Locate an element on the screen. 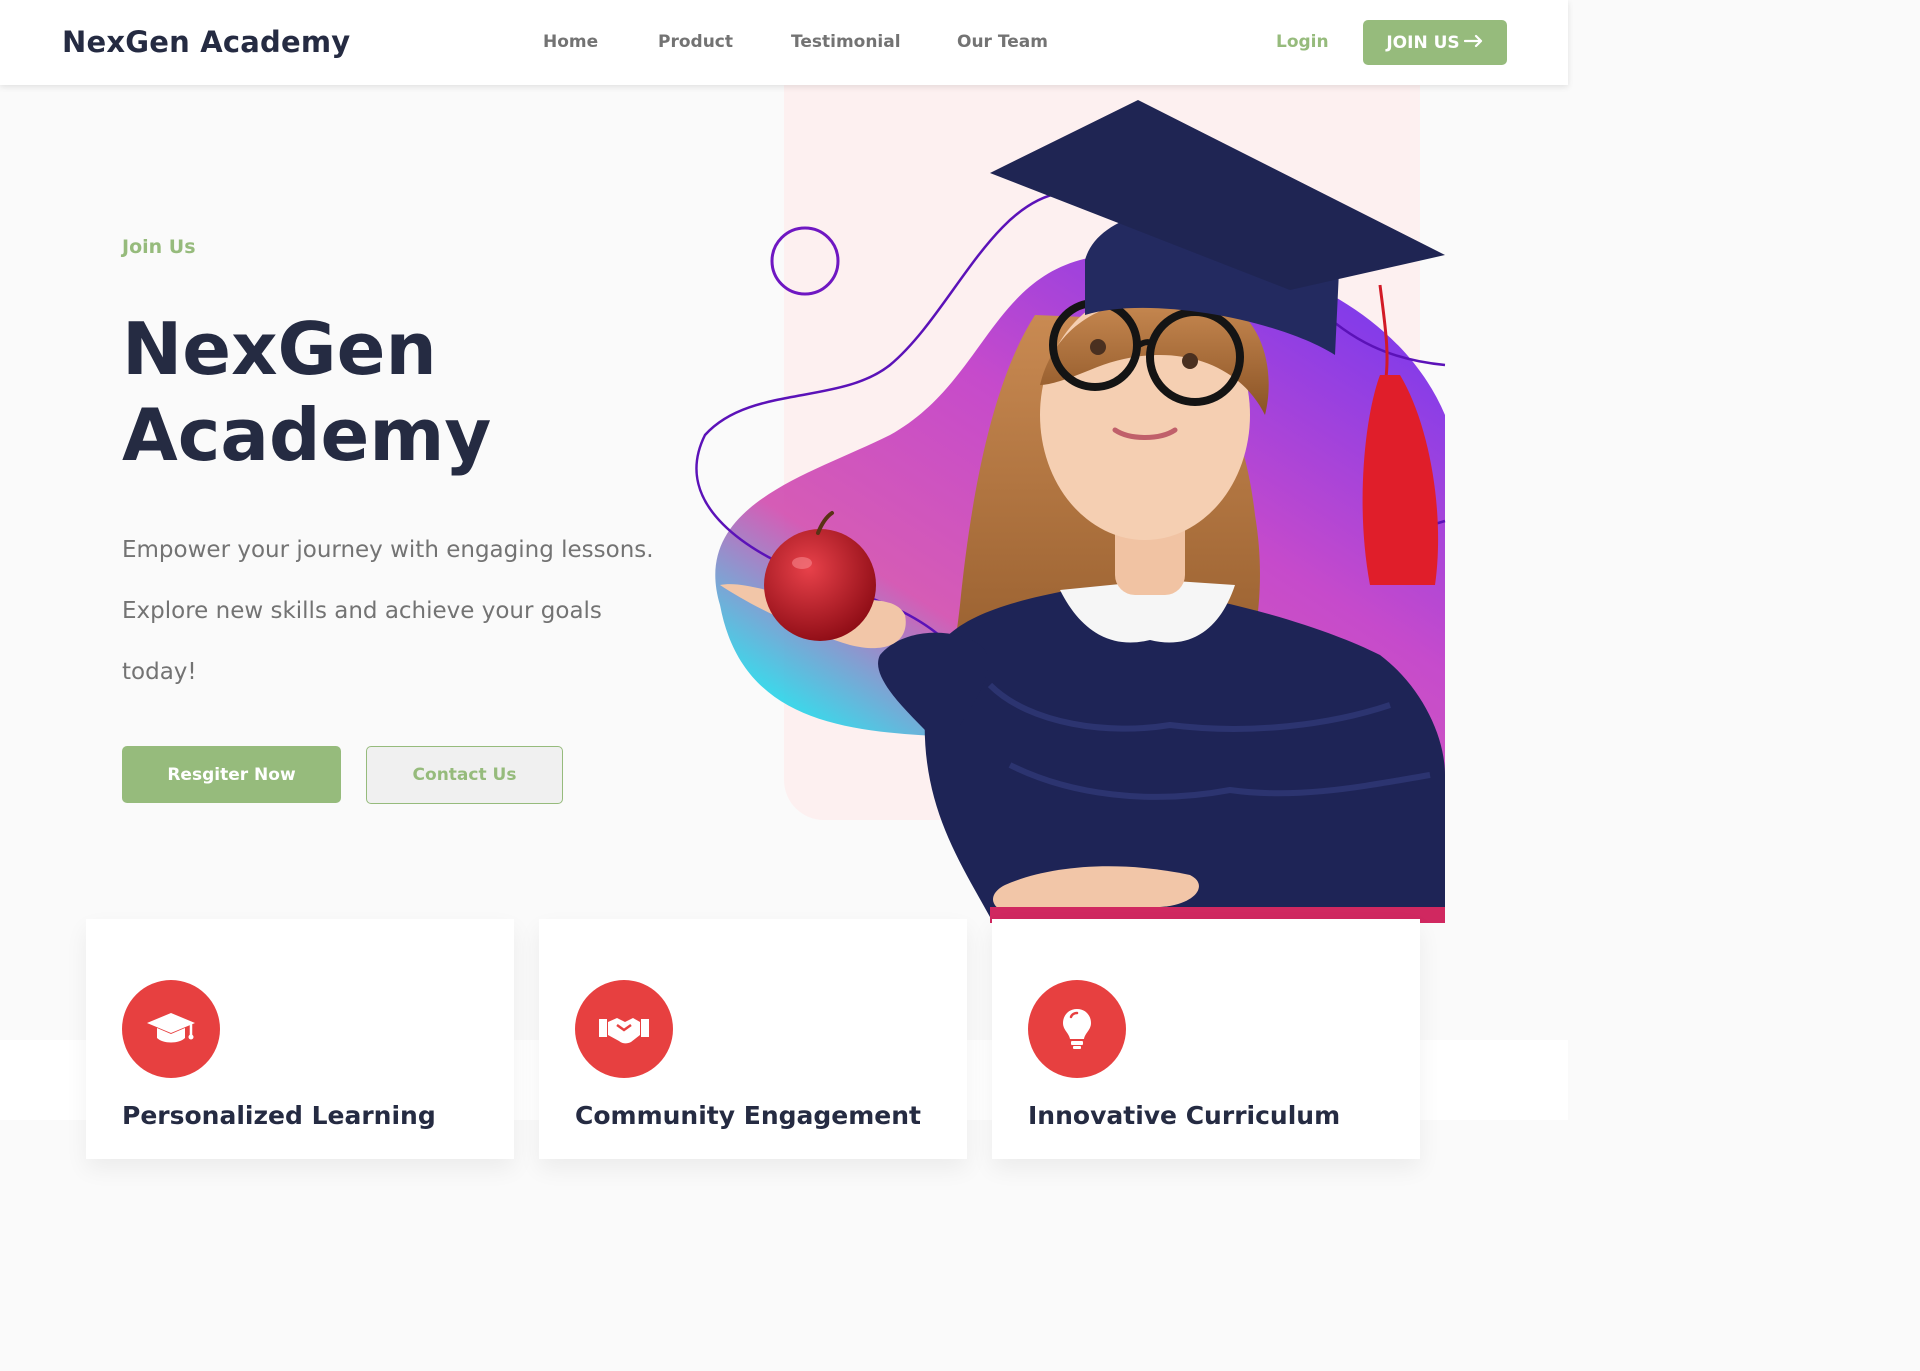 The width and height of the screenshot is (1920, 1371). handshake-icon is located at coordinates (624, 1029).